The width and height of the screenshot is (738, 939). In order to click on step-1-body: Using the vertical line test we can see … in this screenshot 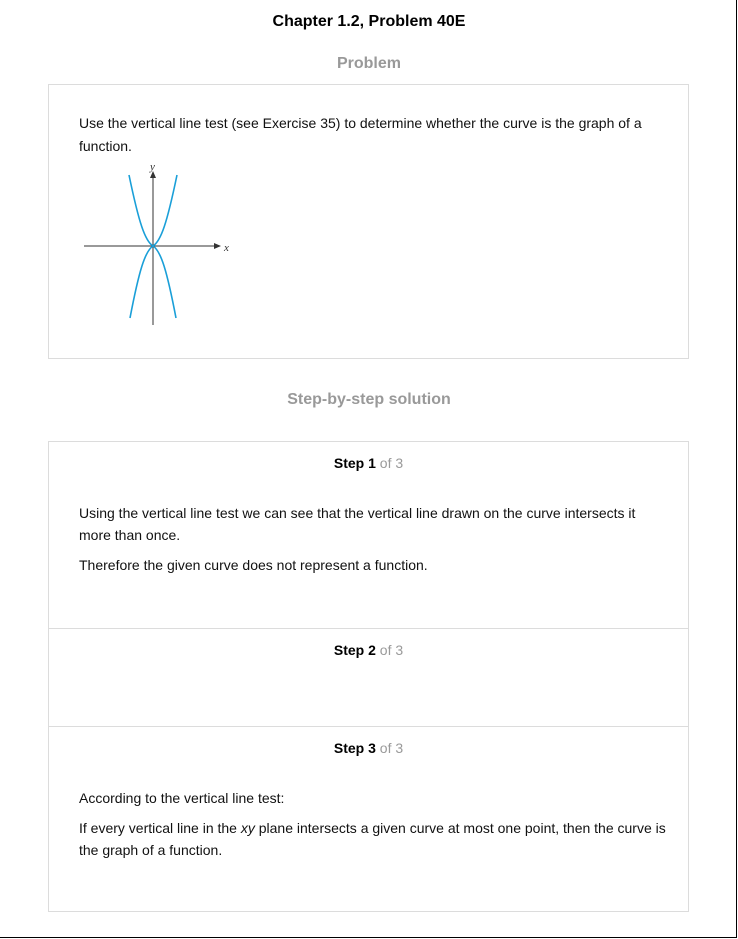, I will do `click(374, 543)`.